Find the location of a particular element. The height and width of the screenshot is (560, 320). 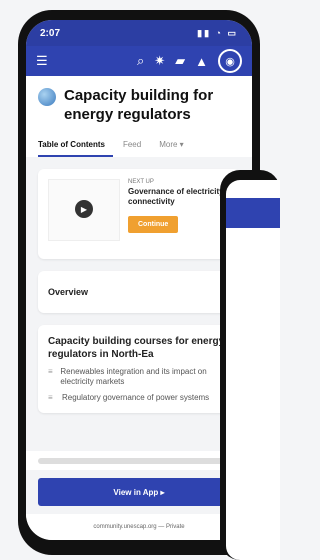

secondary-app-bar is located at coordinates (253, 213).